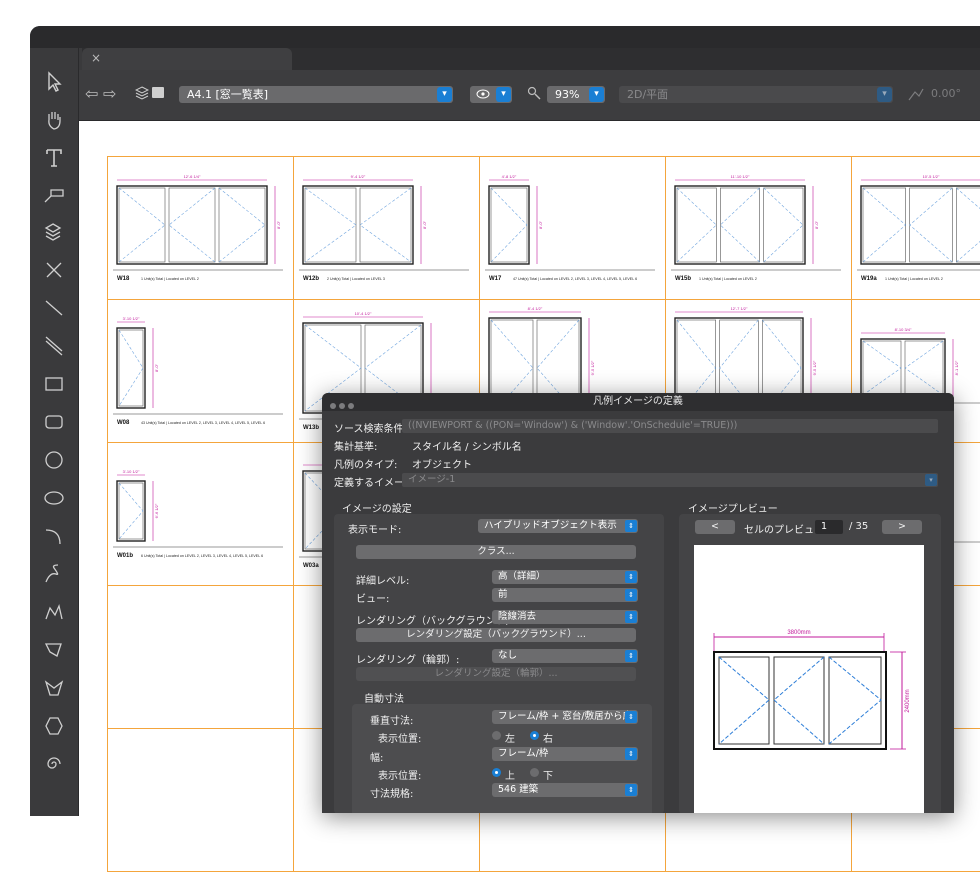 The width and height of the screenshot is (980, 872). I want to click on zoom-select: 93% ▾, so click(576, 94).